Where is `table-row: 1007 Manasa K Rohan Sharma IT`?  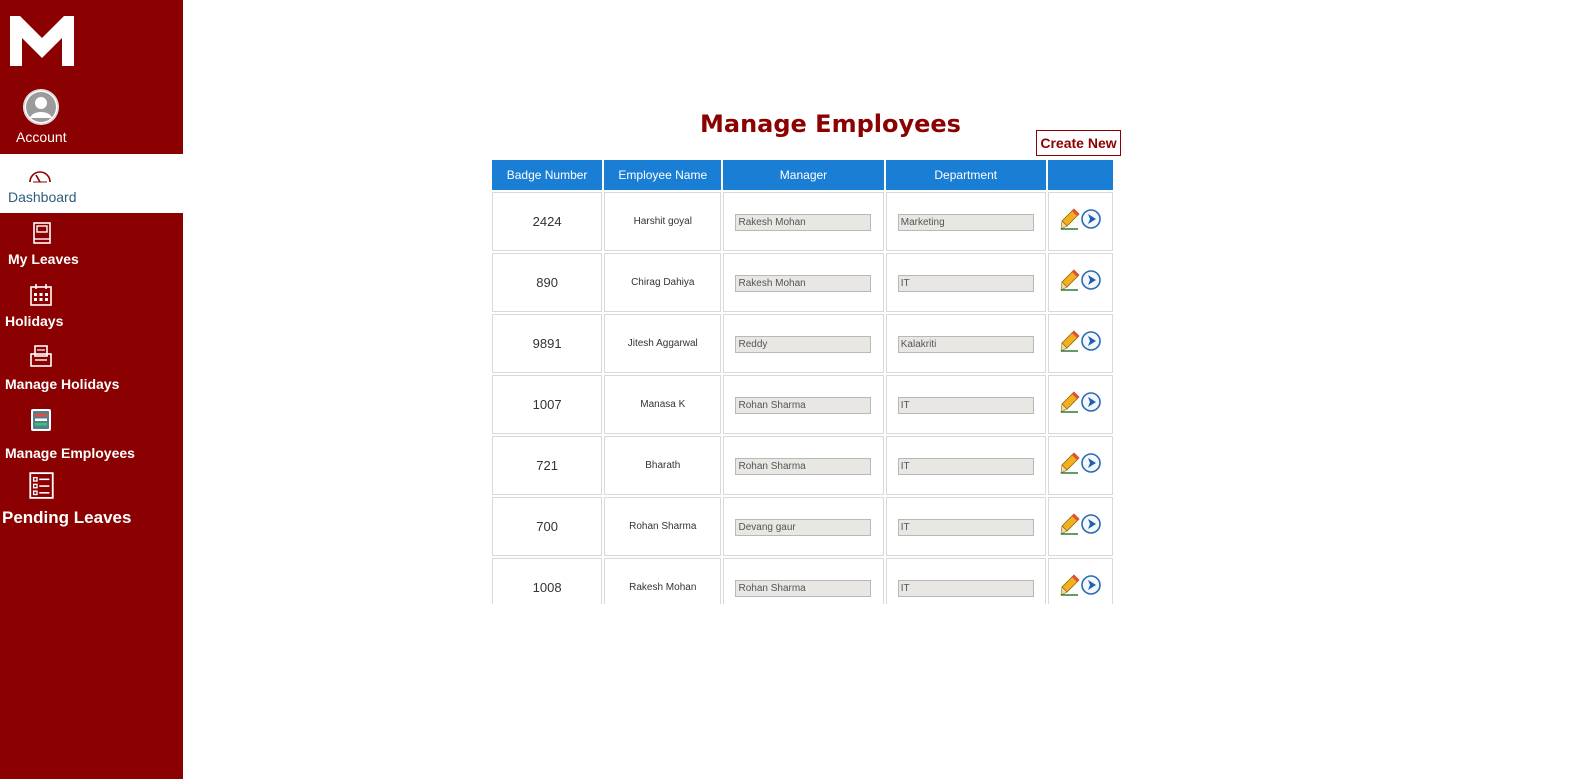
table-row: 1007 Manasa K Rohan Sharma IT is located at coordinates (802, 404).